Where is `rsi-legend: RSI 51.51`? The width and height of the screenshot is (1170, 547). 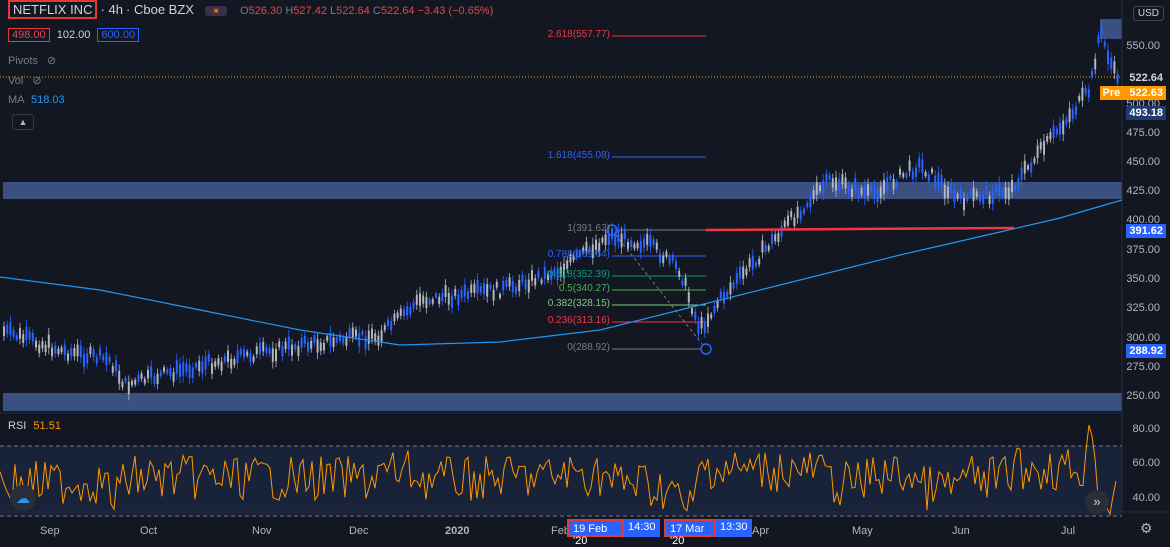
rsi-legend: RSI 51.51 is located at coordinates (34, 426).